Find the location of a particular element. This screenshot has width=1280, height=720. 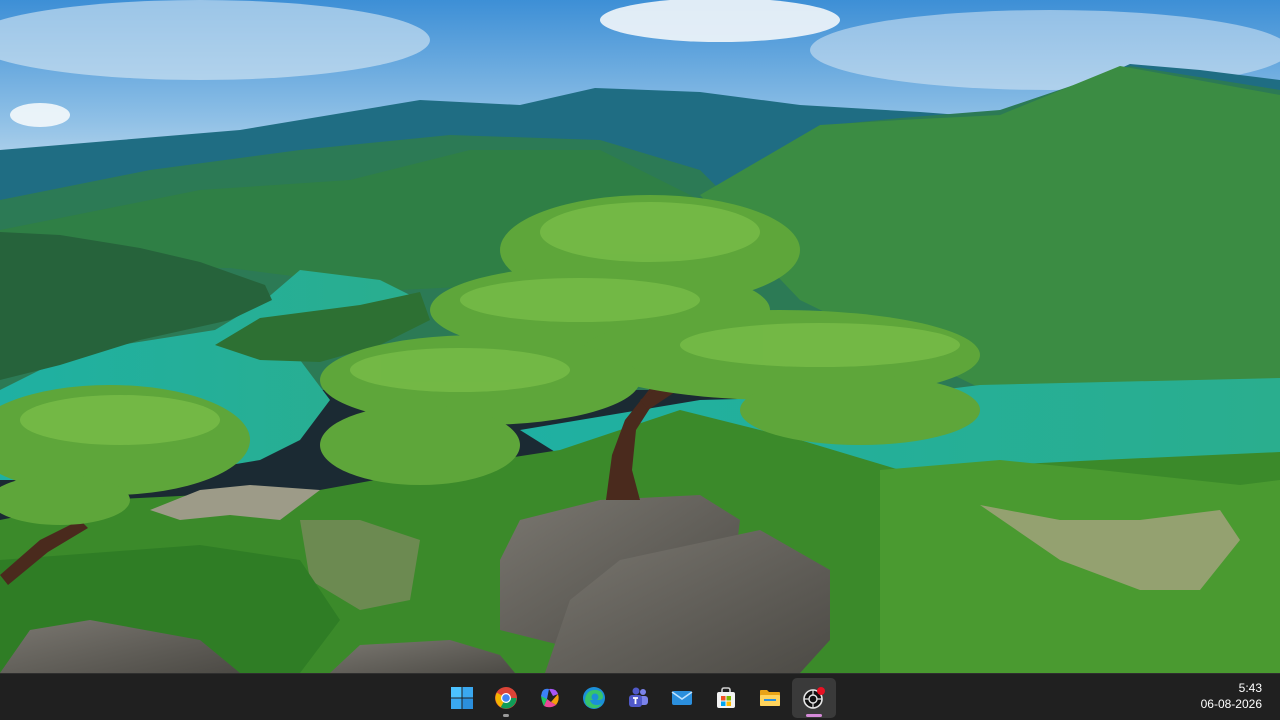

chrome-icon is located at coordinates (506, 697).